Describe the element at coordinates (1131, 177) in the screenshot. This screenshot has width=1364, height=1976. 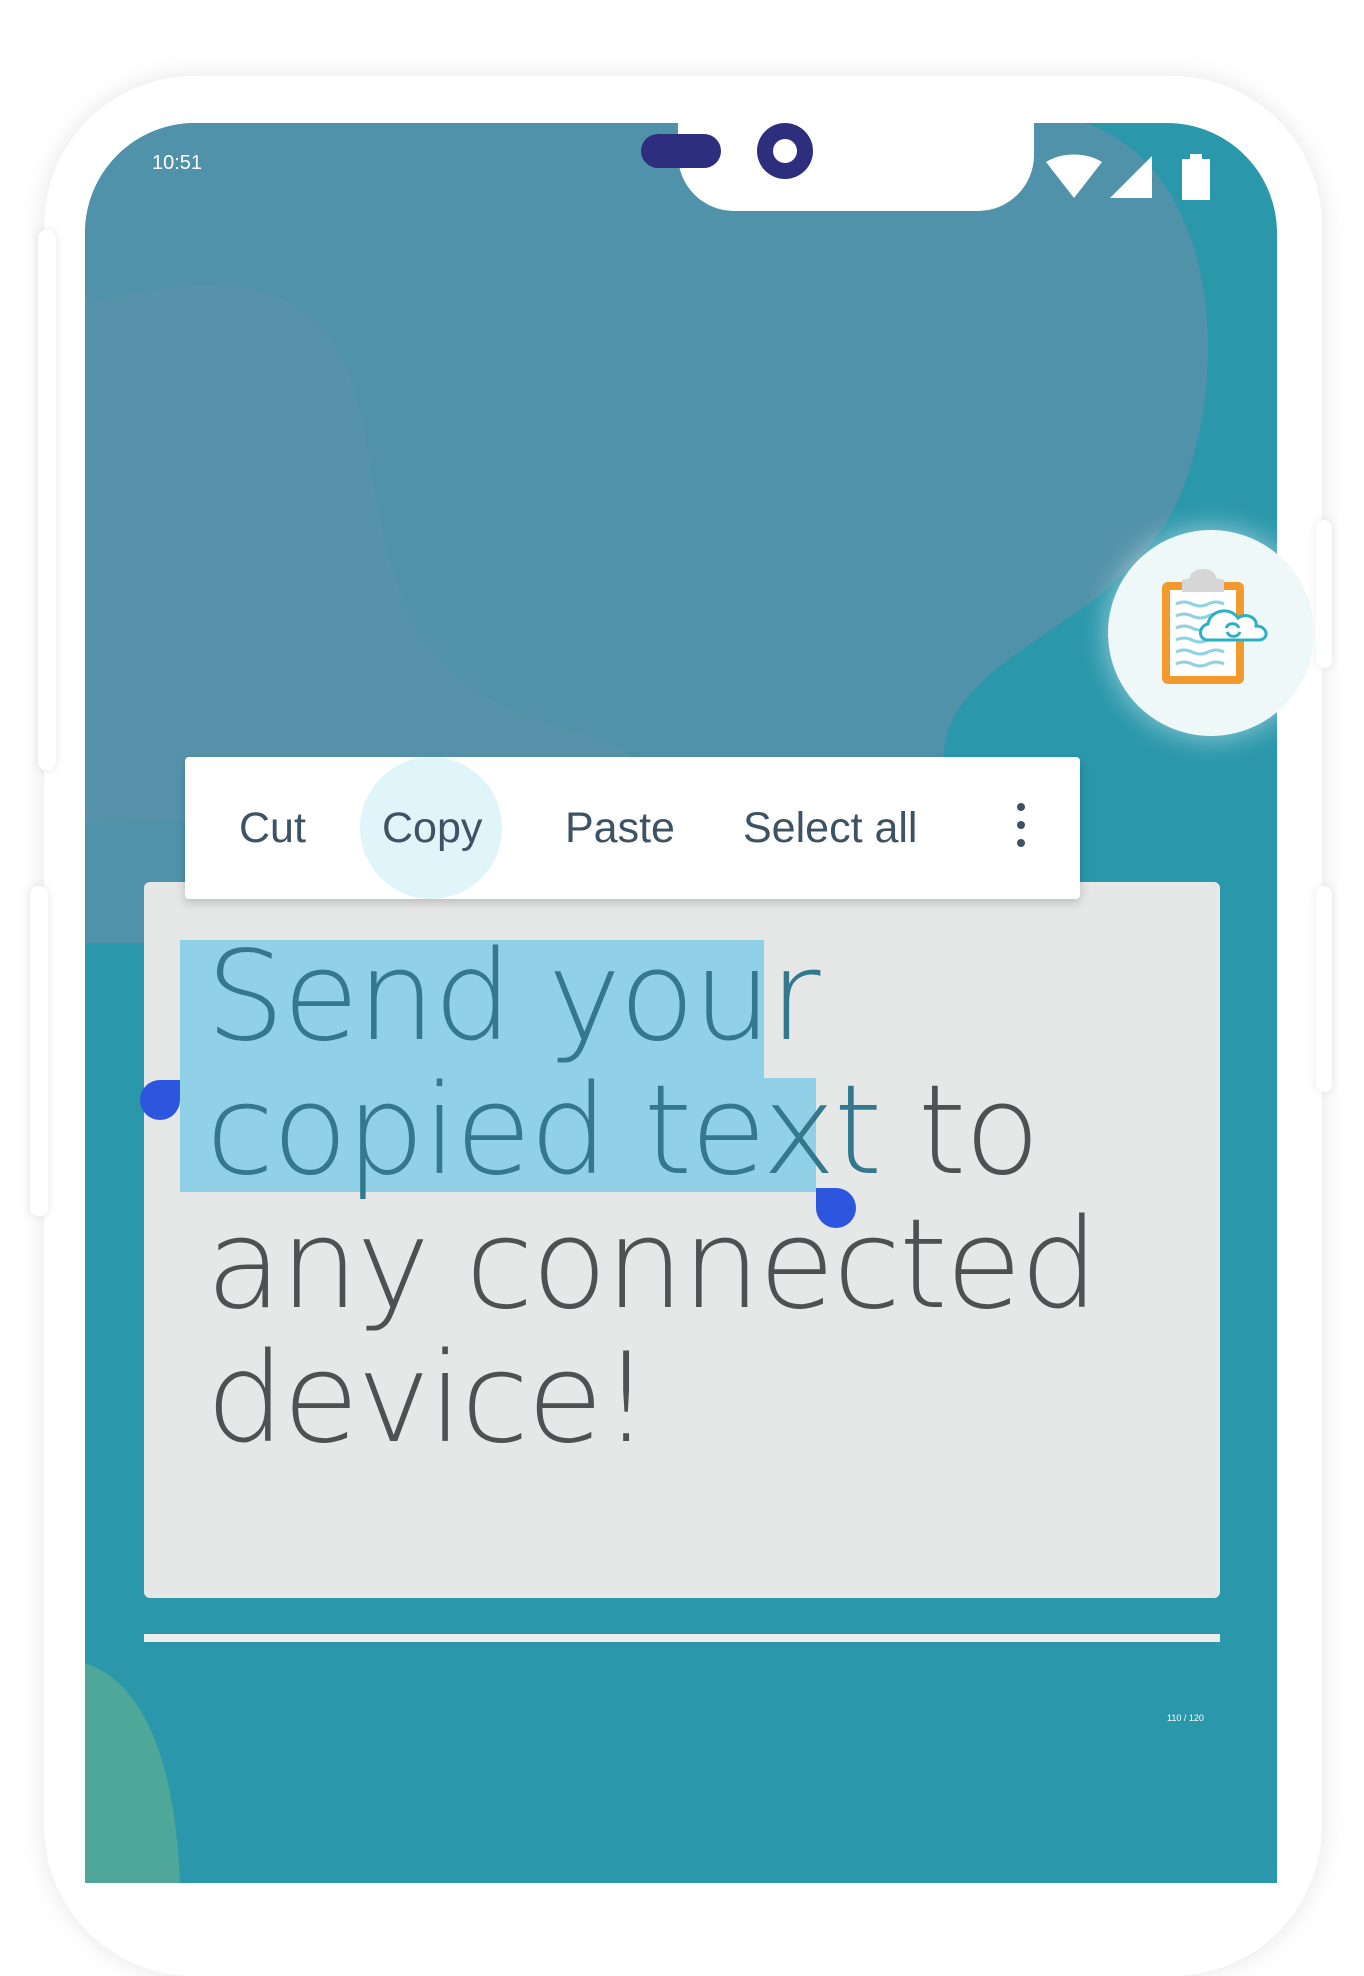
I see `cellular-signal-icon` at that location.